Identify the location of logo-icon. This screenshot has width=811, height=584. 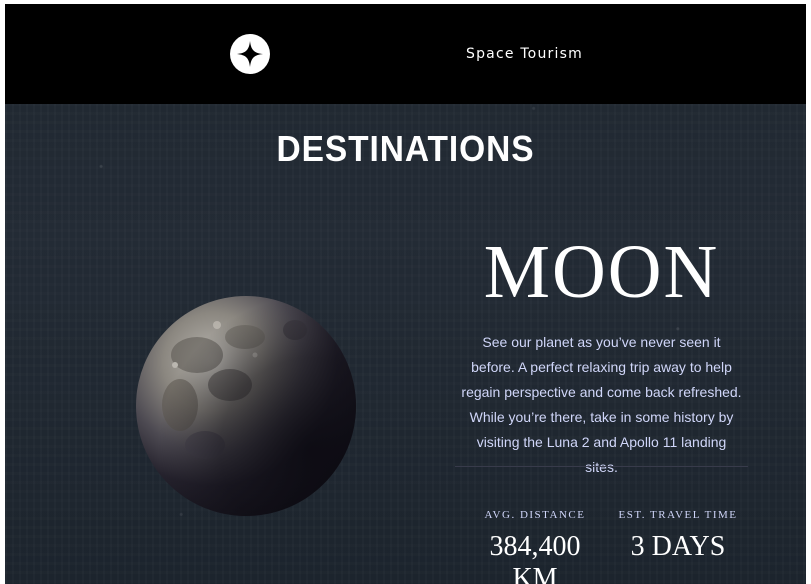
(250, 54).